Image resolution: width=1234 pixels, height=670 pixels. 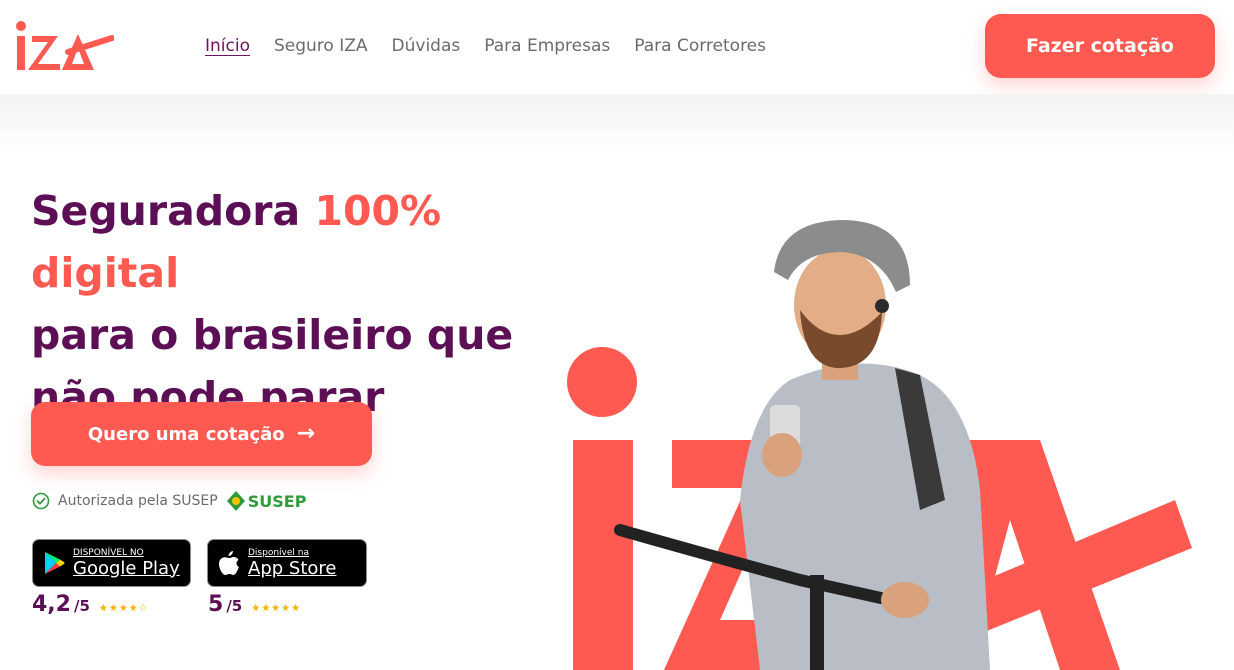 I want to click on app-store-star-rating: ★★★★★, so click(x=276, y=608).